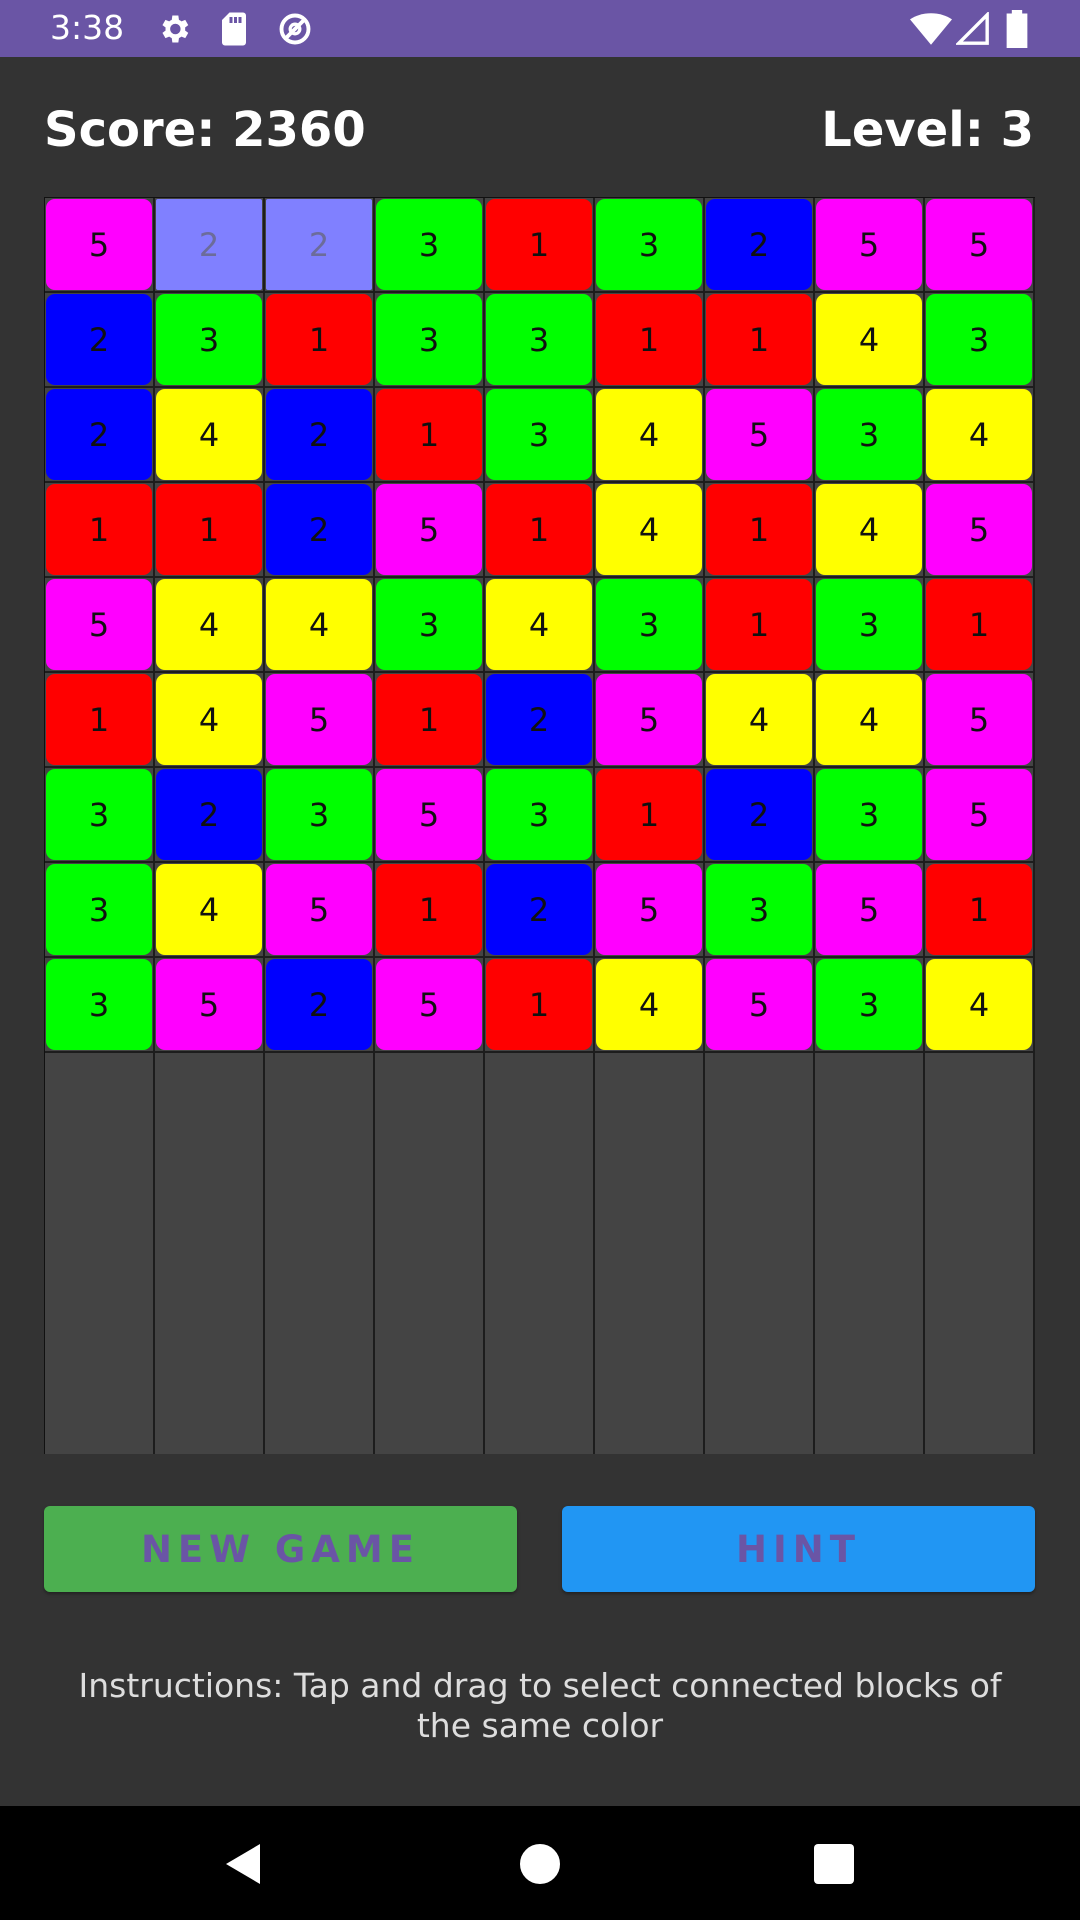 Image resolution: width=1080 pixels, height=1920 pixels. Describe the element at coordinates (540, 28) in the screenshot. I see `status-bar: 3:38` at that location.